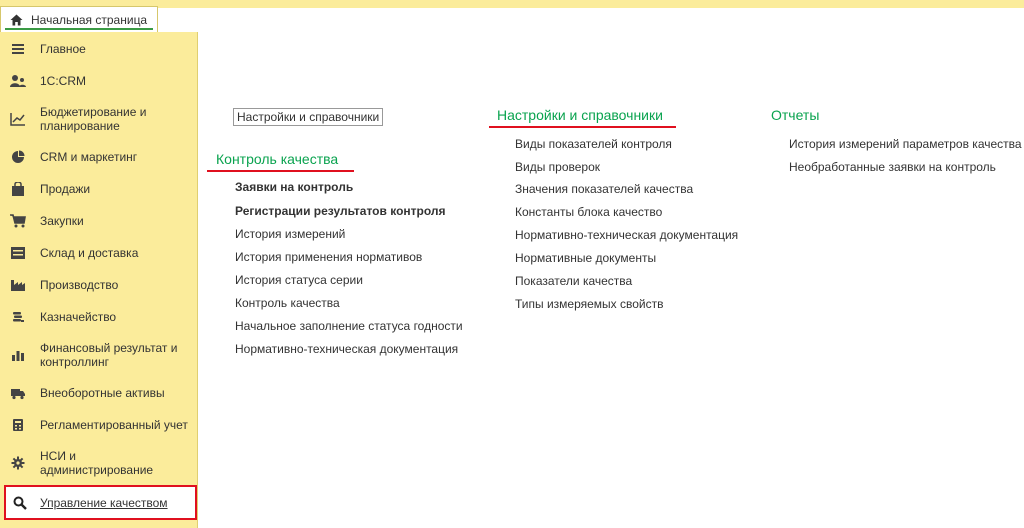  What do you see at coordinates (18, 49) in the screenshot?
I see `menu-lines-icon` at bounding box center [18, 49].